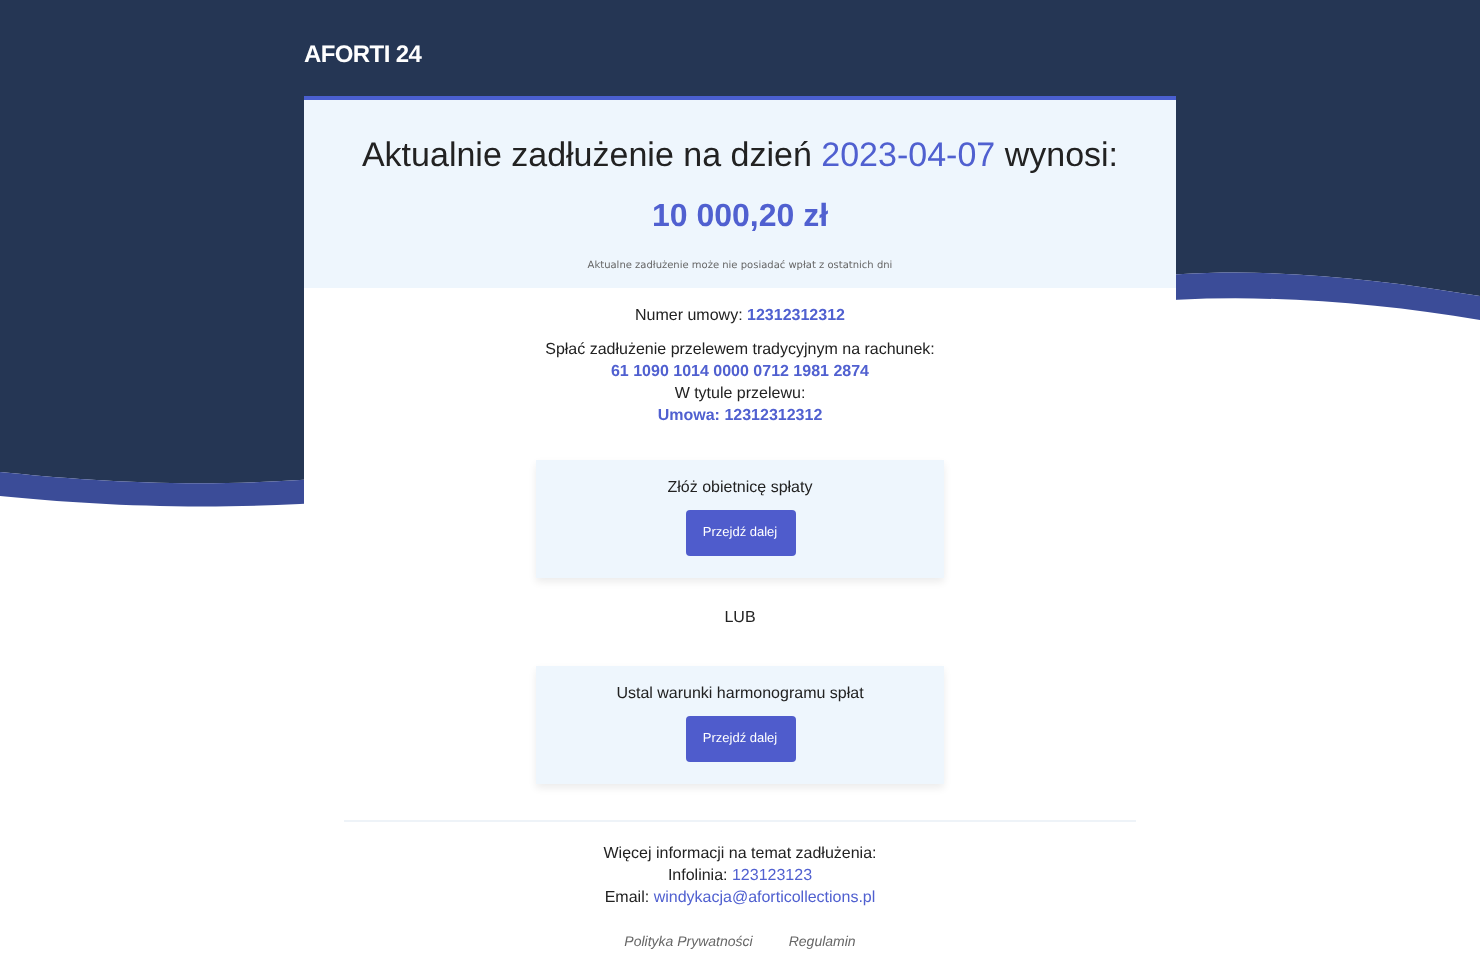 Image resolution: width=1480 pixels, height=966 pixels. What do you see at coordinates (739, 371) in the screenshot?
I see `account-number: 61 1090 1014 0000 0712 1981 2874` at bounding box center [739, 371].